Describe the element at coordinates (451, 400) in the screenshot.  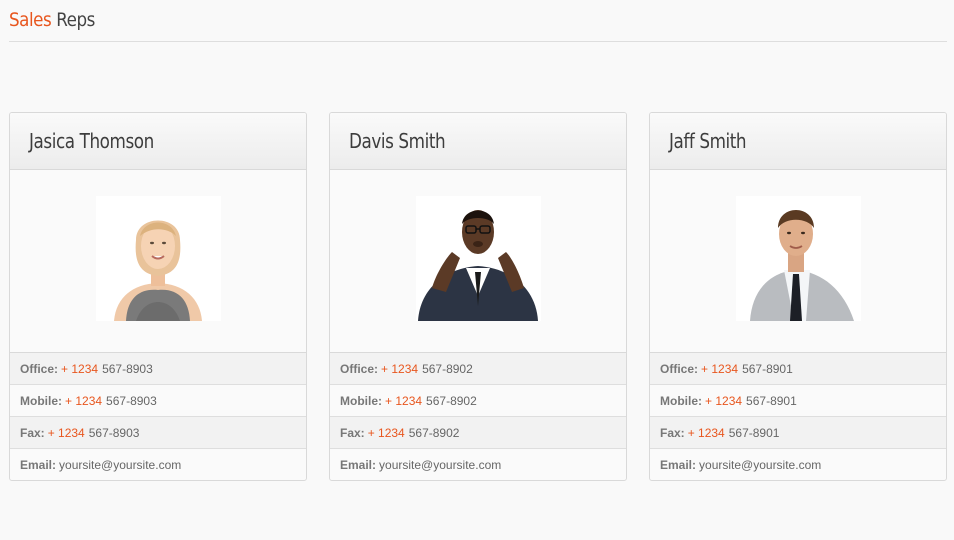
I see `mobile-number: 567-8902` at that location.